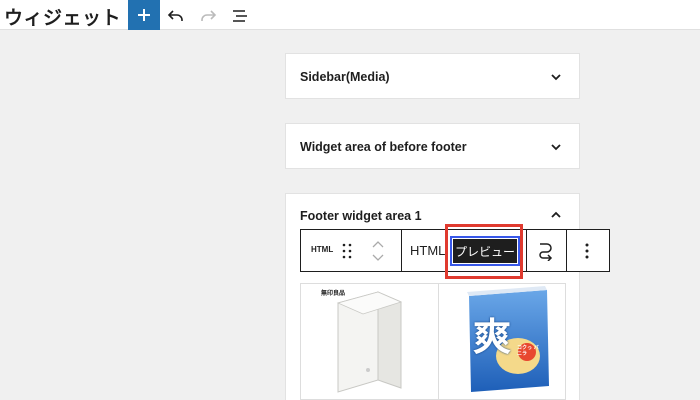  What do you see at coordinates (528, 351) in the screenshot?
I see `product-badge: コクっ バニラ` at bounding box center [528, 351].